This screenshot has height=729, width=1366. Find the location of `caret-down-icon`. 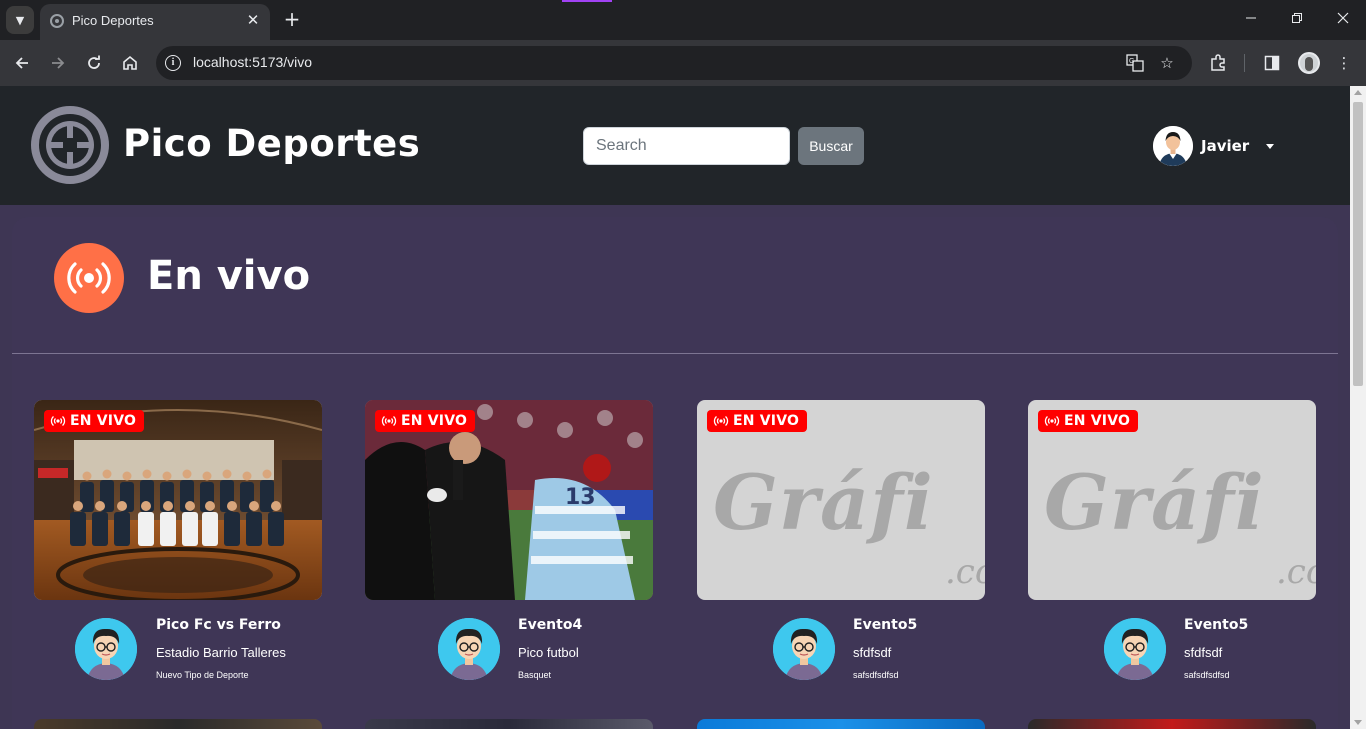

caret-down-icon is located at coordinates (1270, 146).